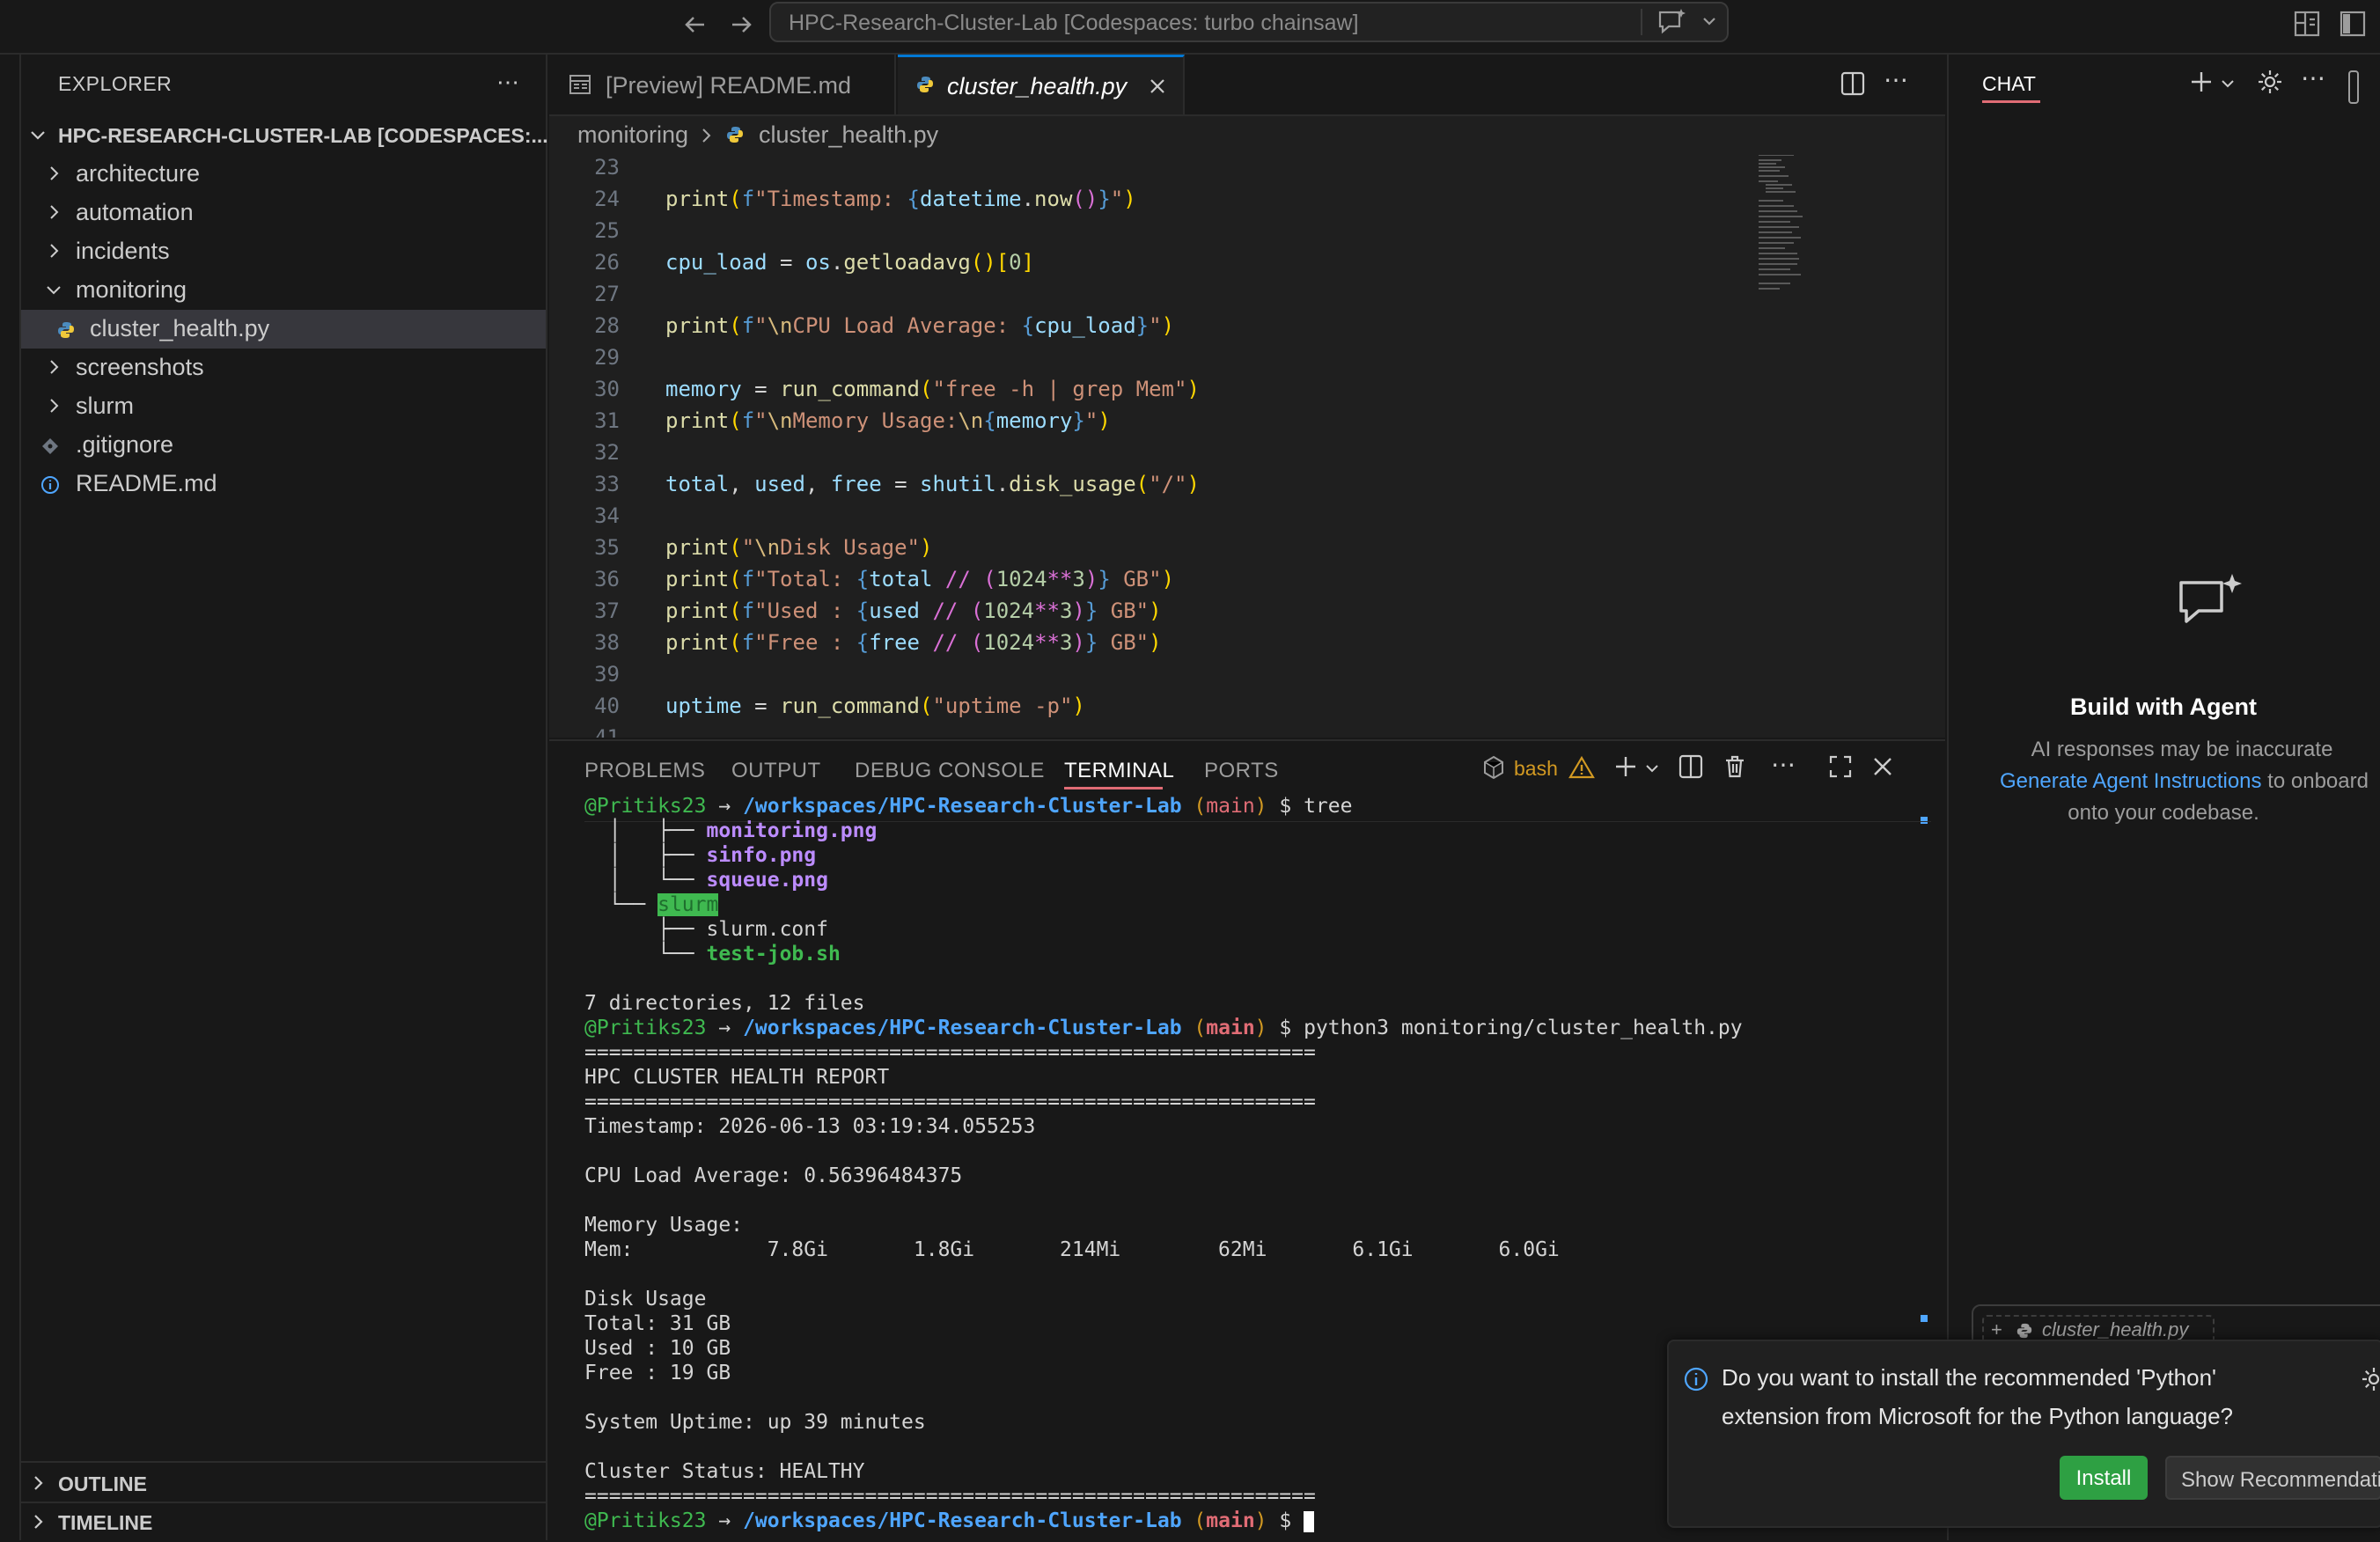 Image resolution: width=2380 pixels, height=1542 pixels. Describe the element at coordinates (1840, 766) in the screenshot. I see `maximize-panel-icon` at that location.